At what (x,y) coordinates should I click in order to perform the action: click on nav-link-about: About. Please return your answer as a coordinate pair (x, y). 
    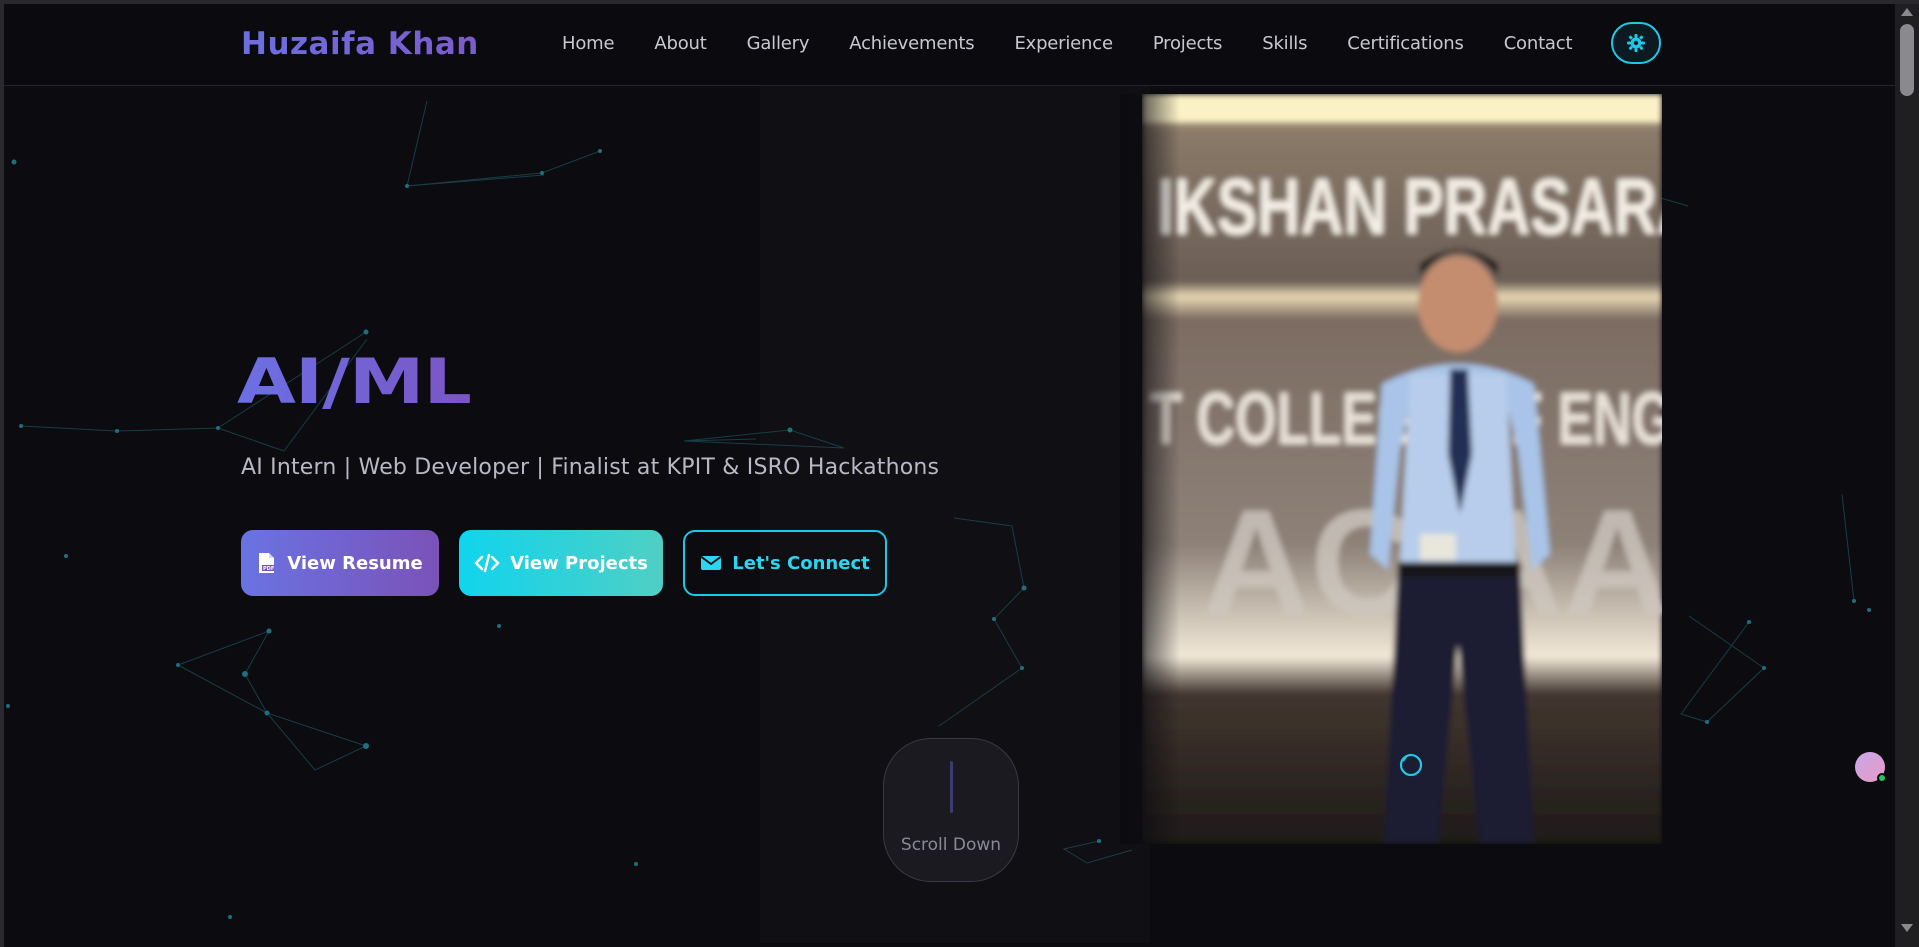
    Looking at the image, I should click on (680, 43).